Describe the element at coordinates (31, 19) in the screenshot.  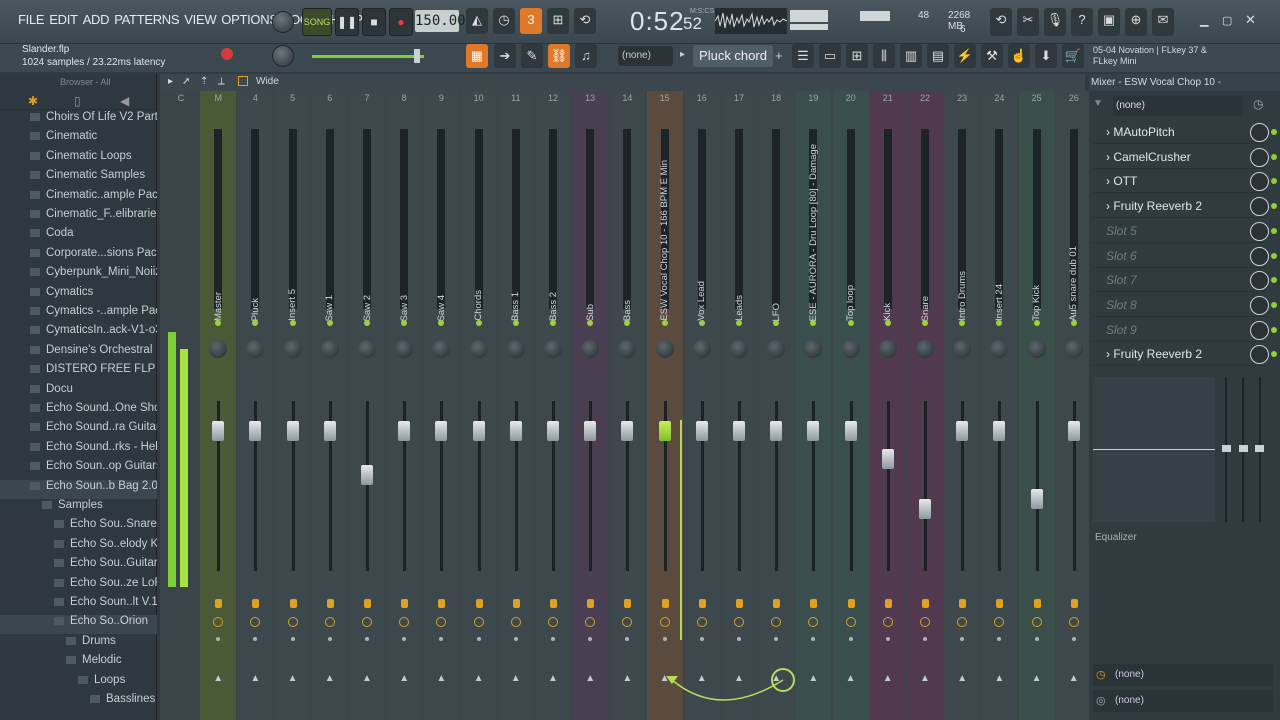
I see `menu-item-file: FILE` at that location.